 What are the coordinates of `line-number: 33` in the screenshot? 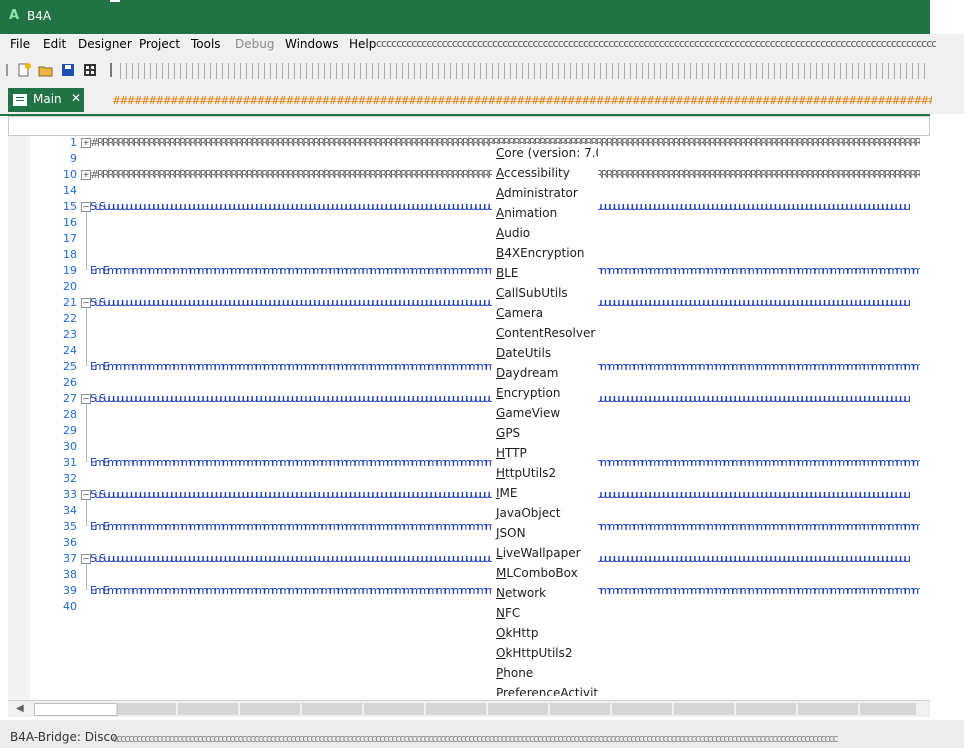 It's located at (70, 494).